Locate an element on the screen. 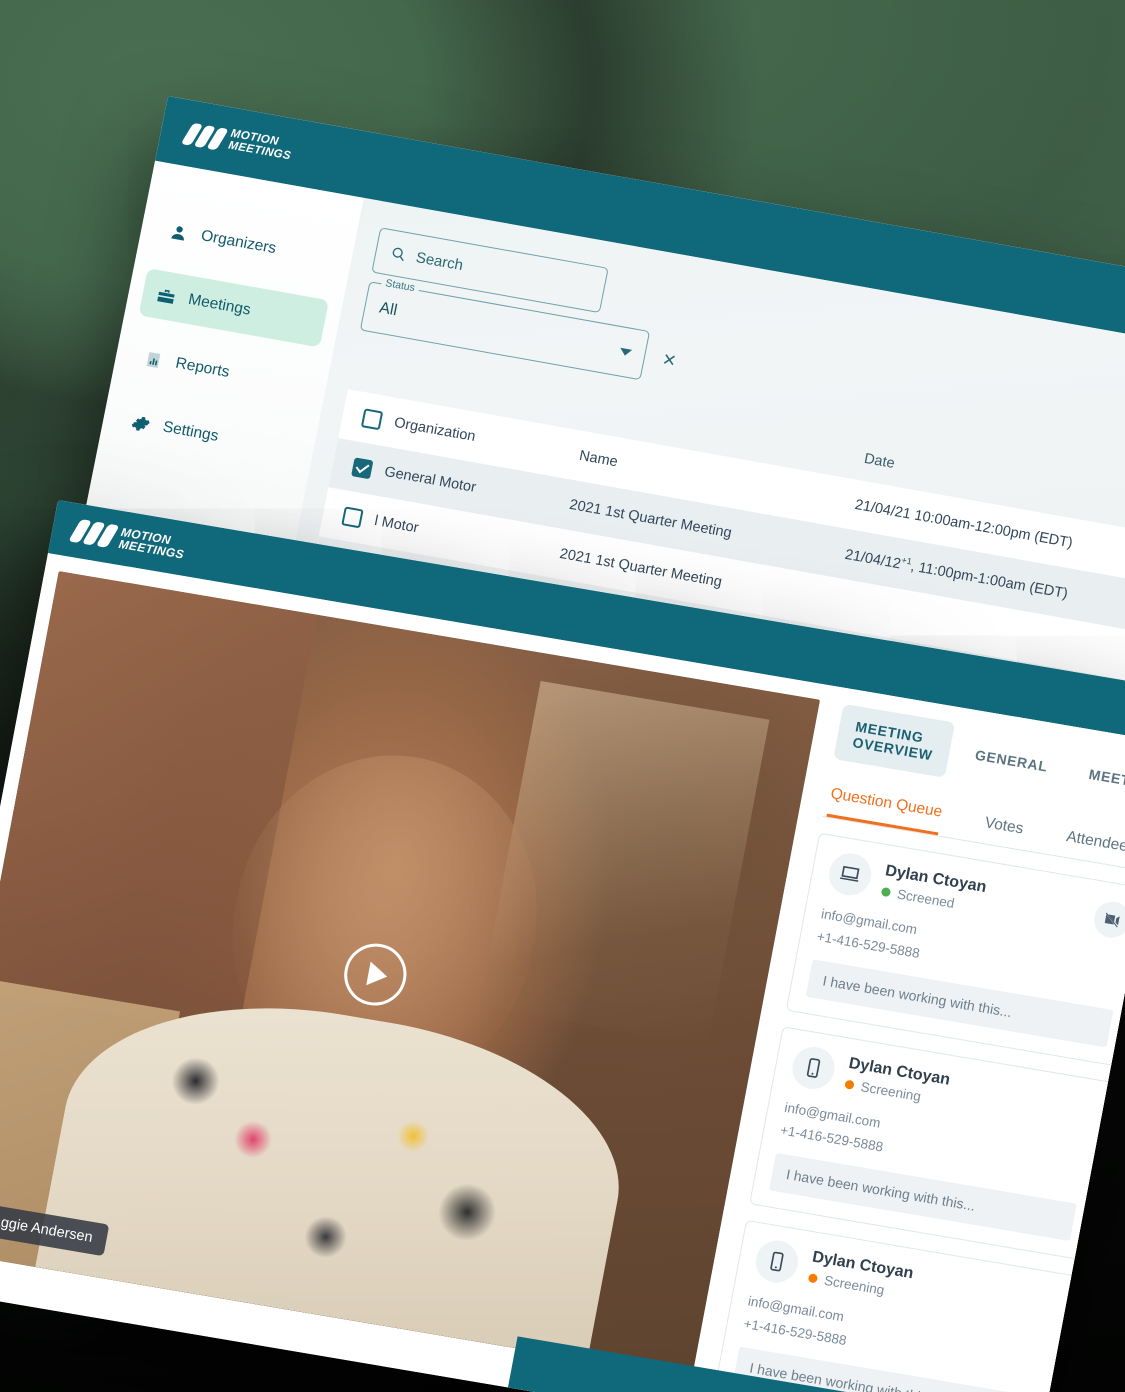  search-placeholder: Search is located at coordinates (439, 261).